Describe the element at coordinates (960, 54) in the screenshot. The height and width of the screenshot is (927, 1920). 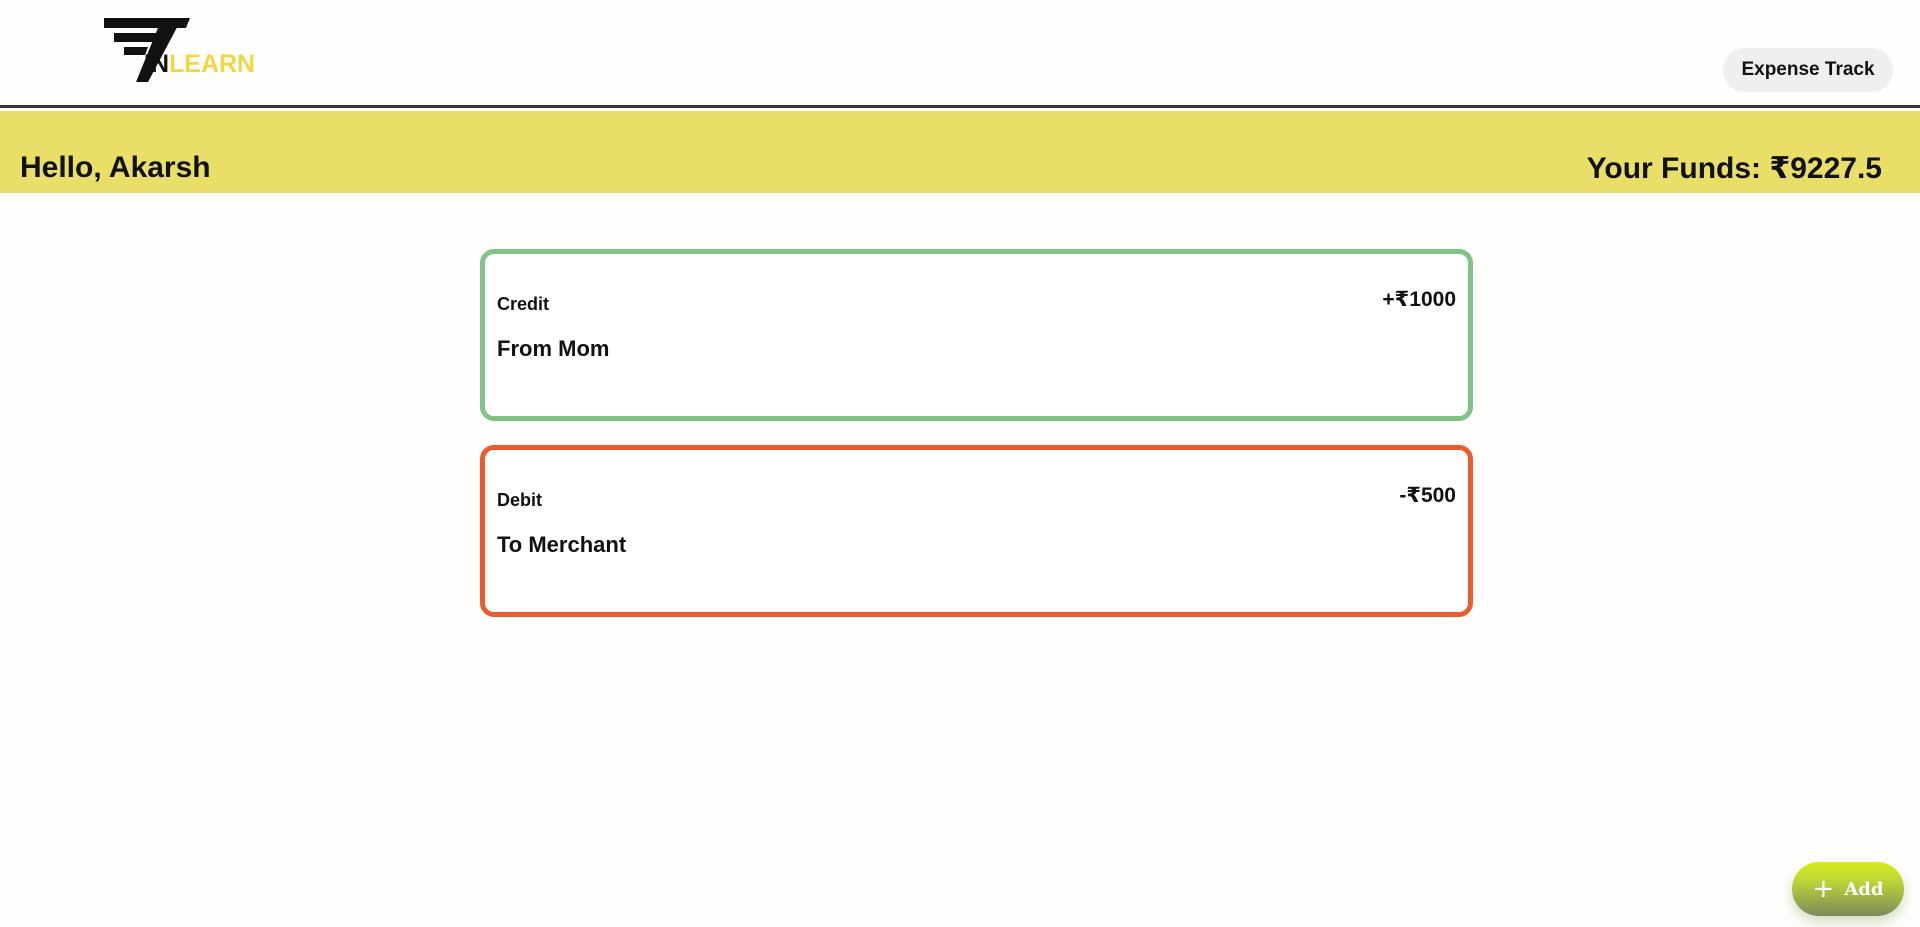
I see `top-navbar: INLEARN Expense Track` at that location.